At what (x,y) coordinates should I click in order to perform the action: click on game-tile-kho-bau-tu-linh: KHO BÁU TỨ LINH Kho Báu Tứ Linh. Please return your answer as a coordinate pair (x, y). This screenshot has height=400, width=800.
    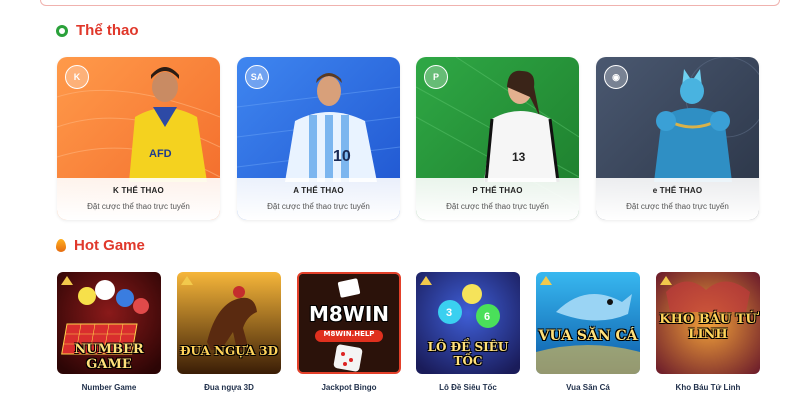
    Looking at the image, I should click on (708, 332).